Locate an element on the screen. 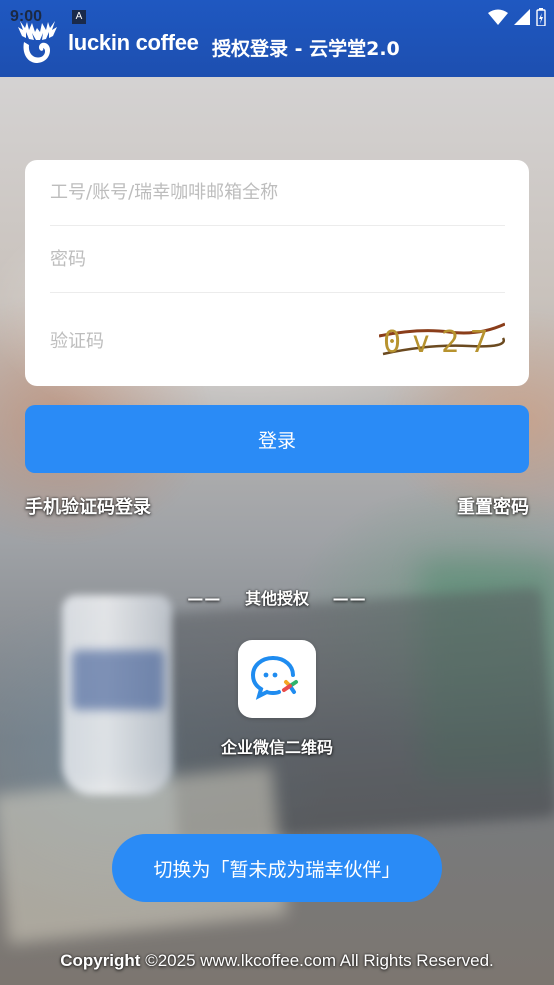 The height and width of the screenshot is (985, 554). status-icons is located at coordinates (517, 17).